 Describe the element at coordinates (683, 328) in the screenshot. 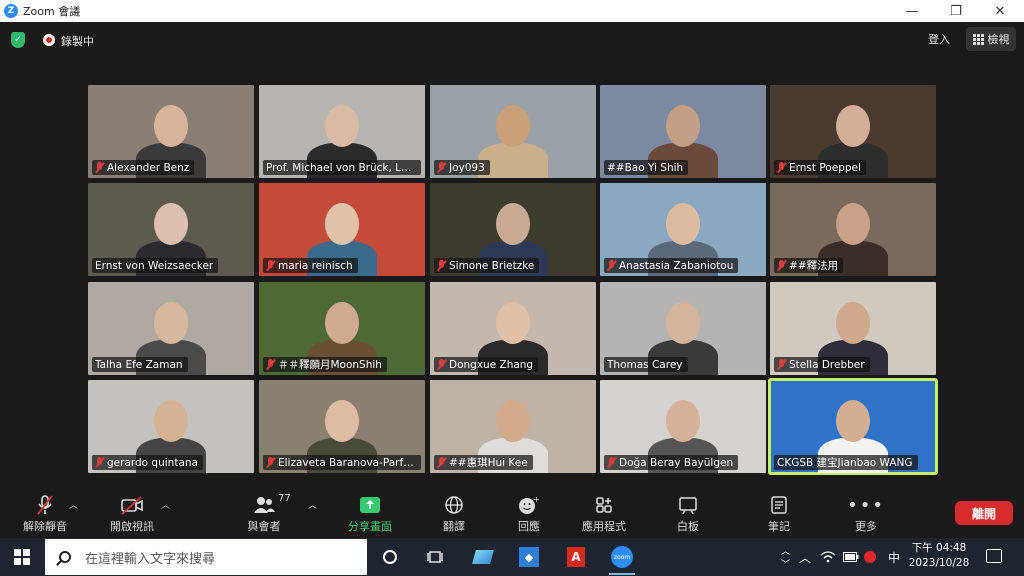

I see `participant-video-tile: Thomas Carey` at that location.